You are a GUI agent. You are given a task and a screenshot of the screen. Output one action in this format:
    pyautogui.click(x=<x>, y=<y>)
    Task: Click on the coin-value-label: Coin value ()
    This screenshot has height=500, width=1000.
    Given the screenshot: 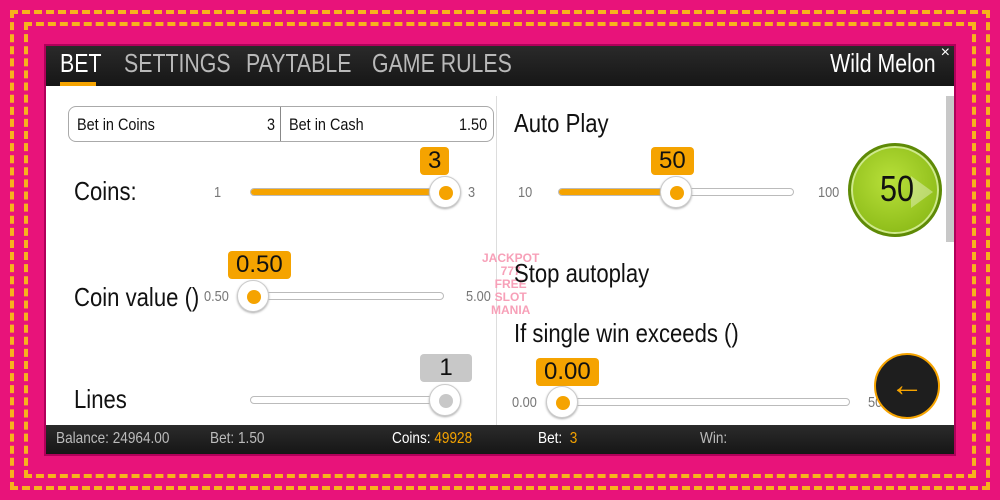 What is the action you would take?
    pyautogui.click(x=137, y=297)
    